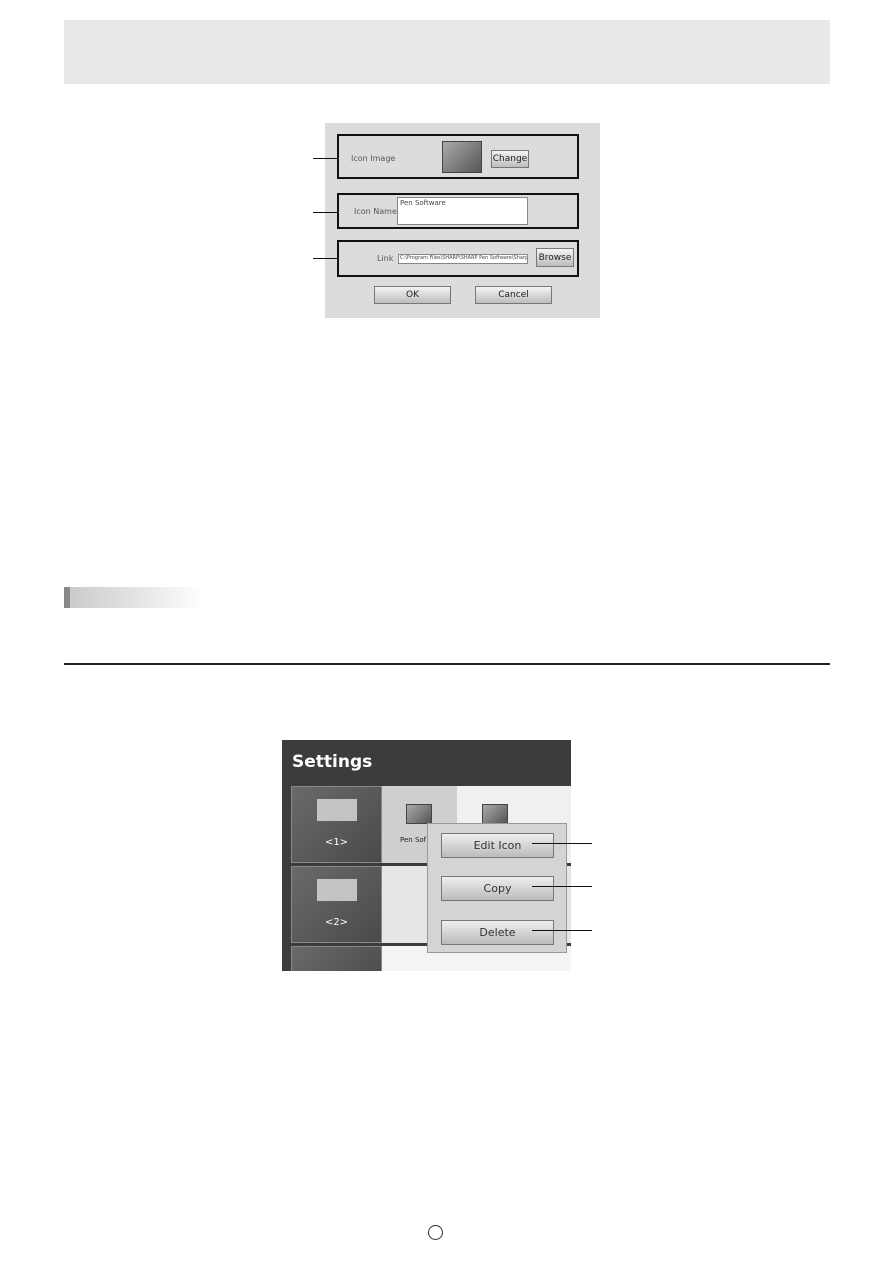  What do you see at coordinates (336, 824) in the screenshot?
I see `group-1-button: <1>` at bounding box center [336, 824].